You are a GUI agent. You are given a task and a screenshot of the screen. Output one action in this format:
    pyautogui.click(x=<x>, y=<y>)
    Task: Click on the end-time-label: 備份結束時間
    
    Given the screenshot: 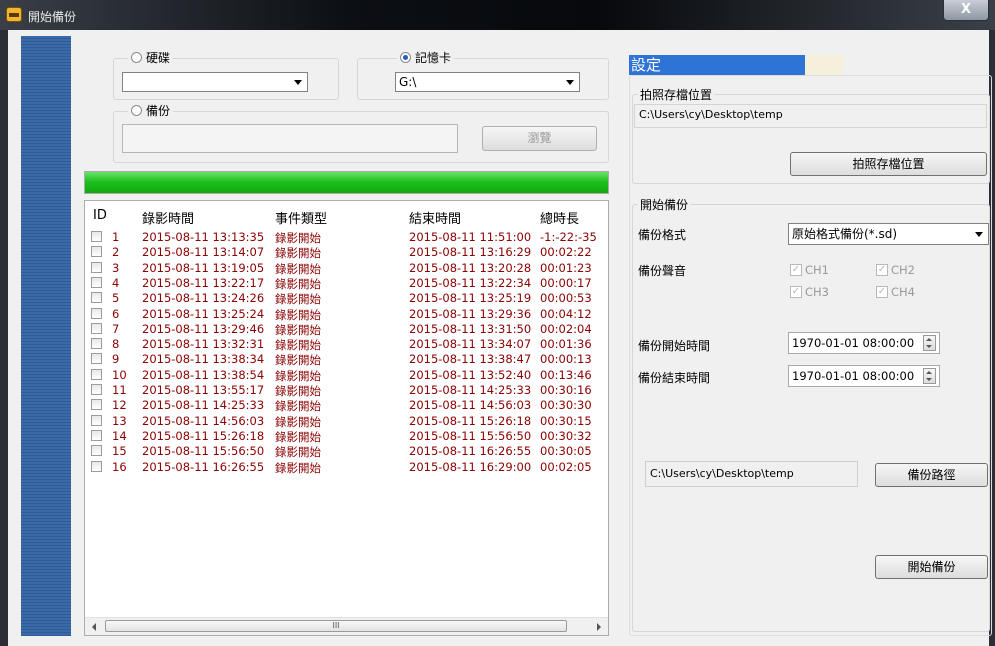 What is the action you would take?
    pyautogui.click(x=674, y=378)
    